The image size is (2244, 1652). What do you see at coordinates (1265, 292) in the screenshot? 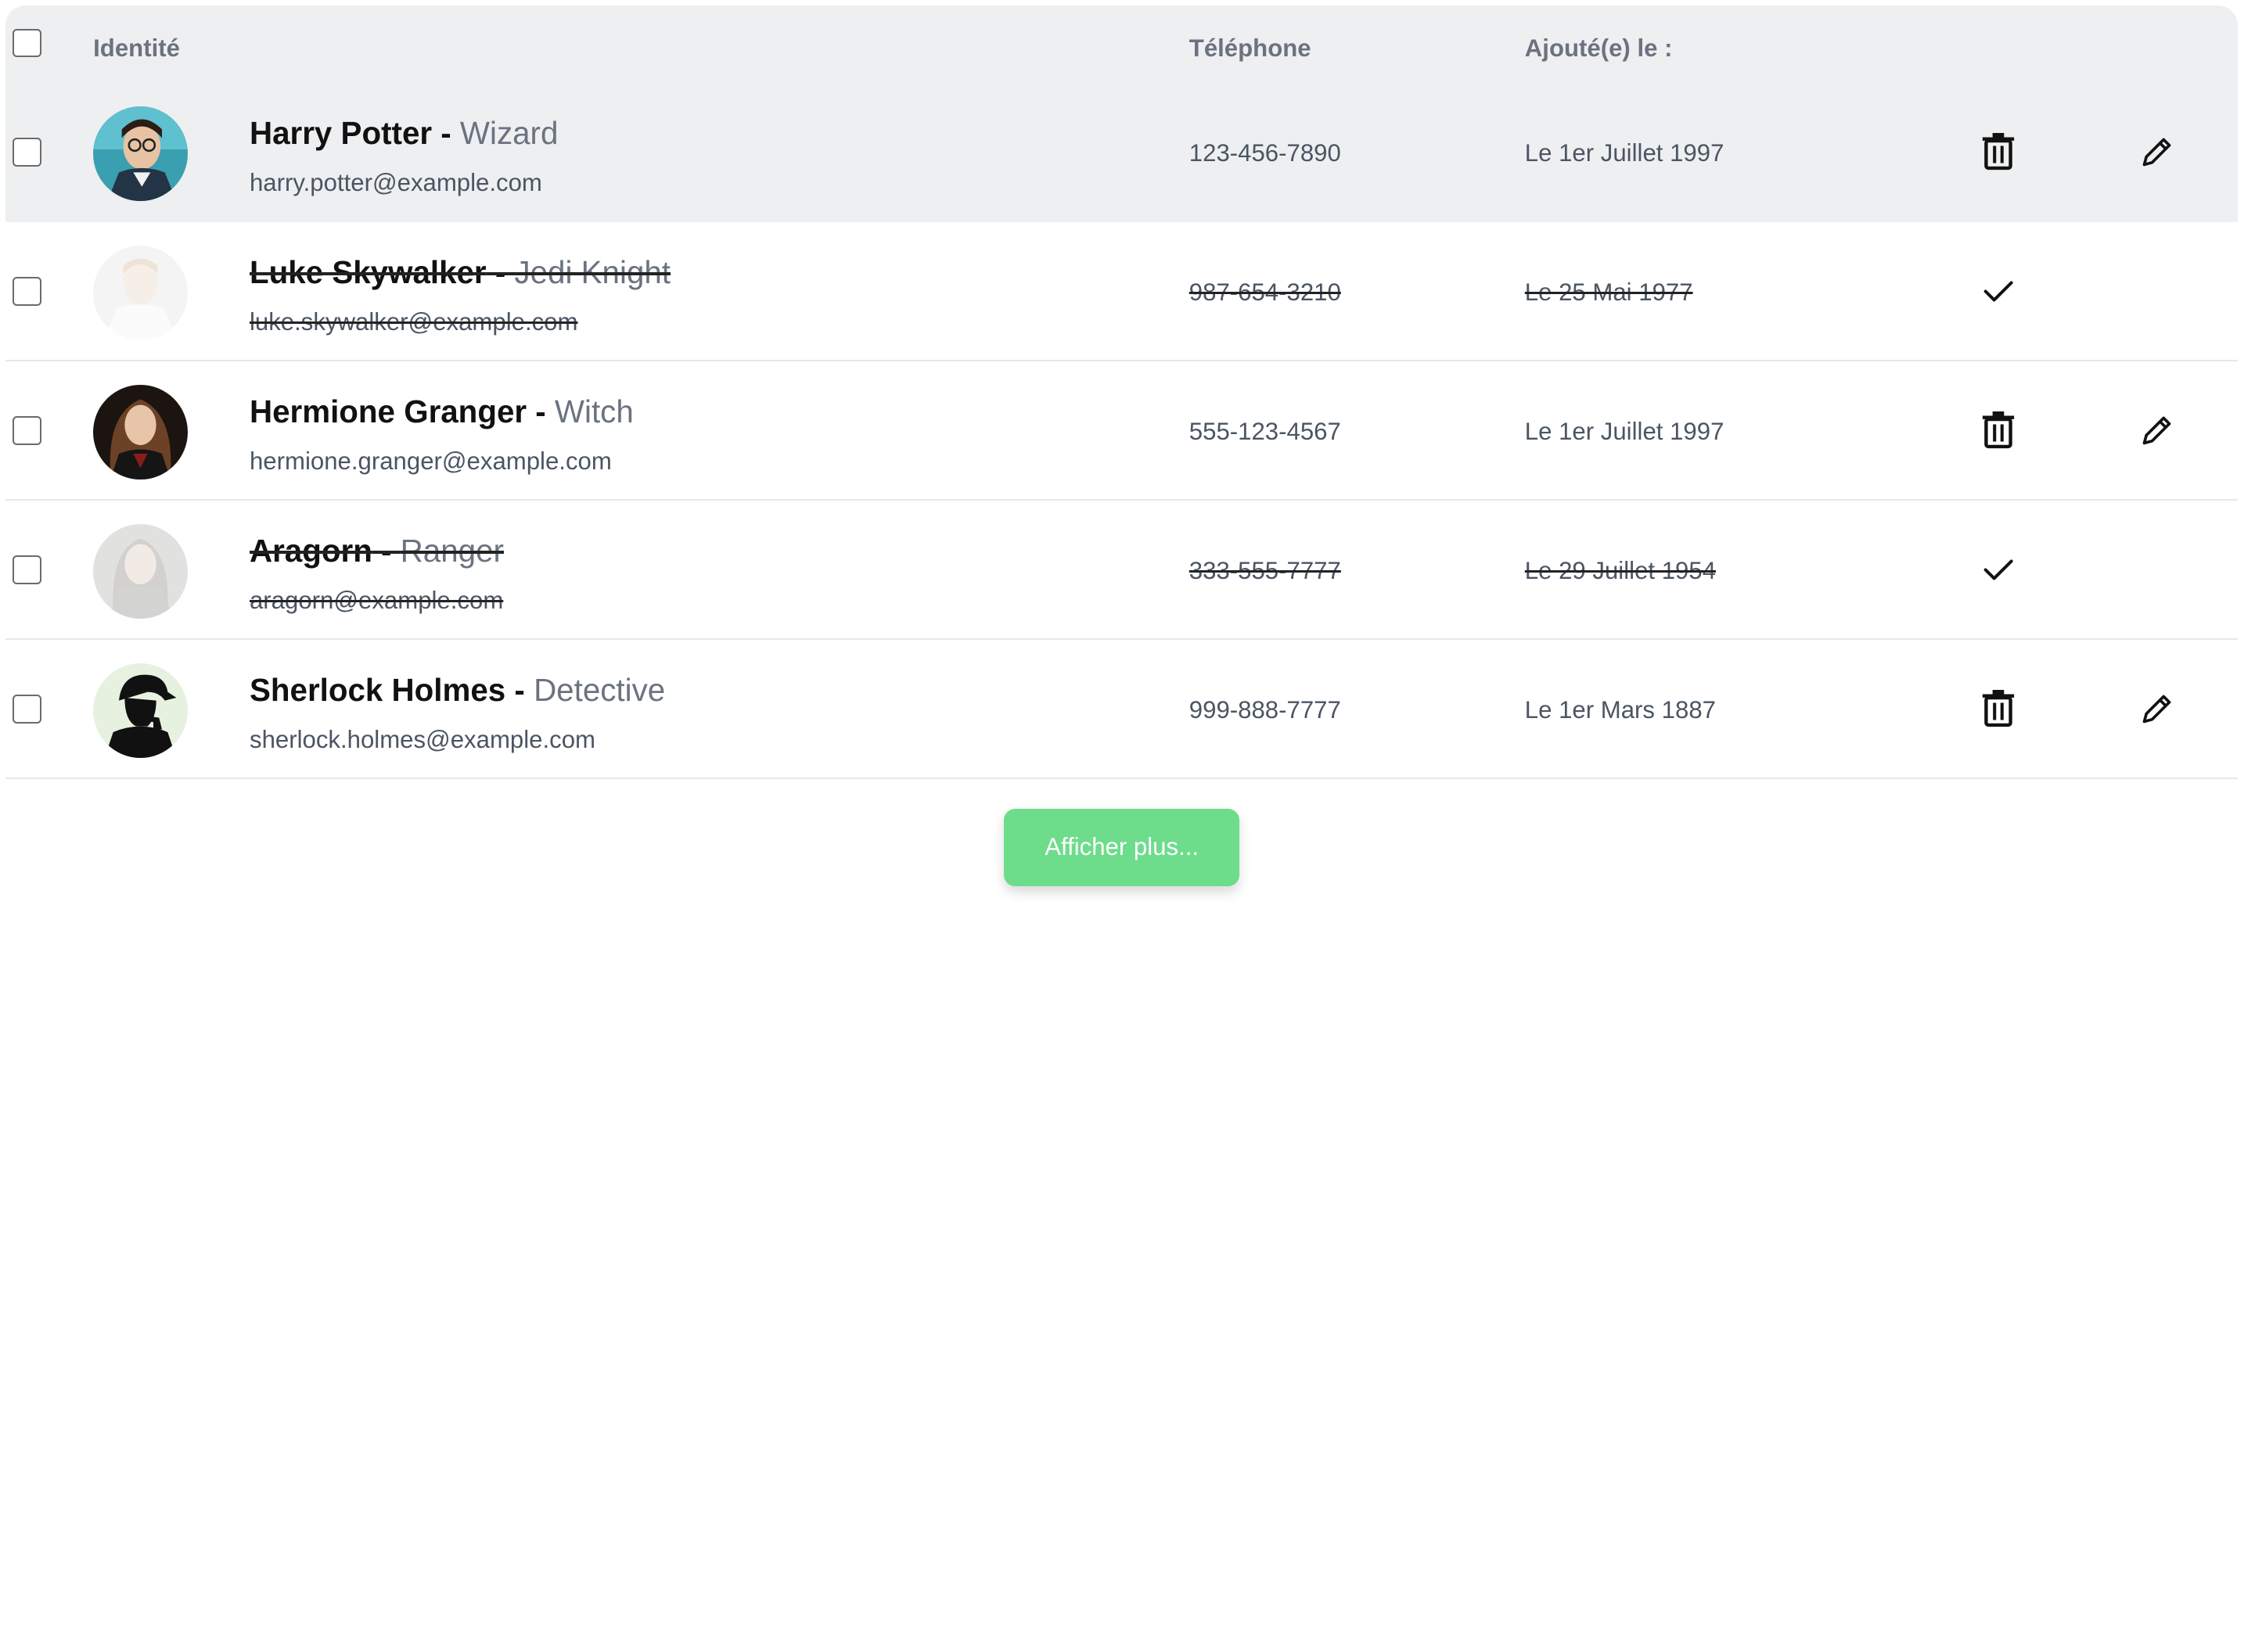
I see `contact-phone: 987-654-3210` at bounding box center [1265, 292].